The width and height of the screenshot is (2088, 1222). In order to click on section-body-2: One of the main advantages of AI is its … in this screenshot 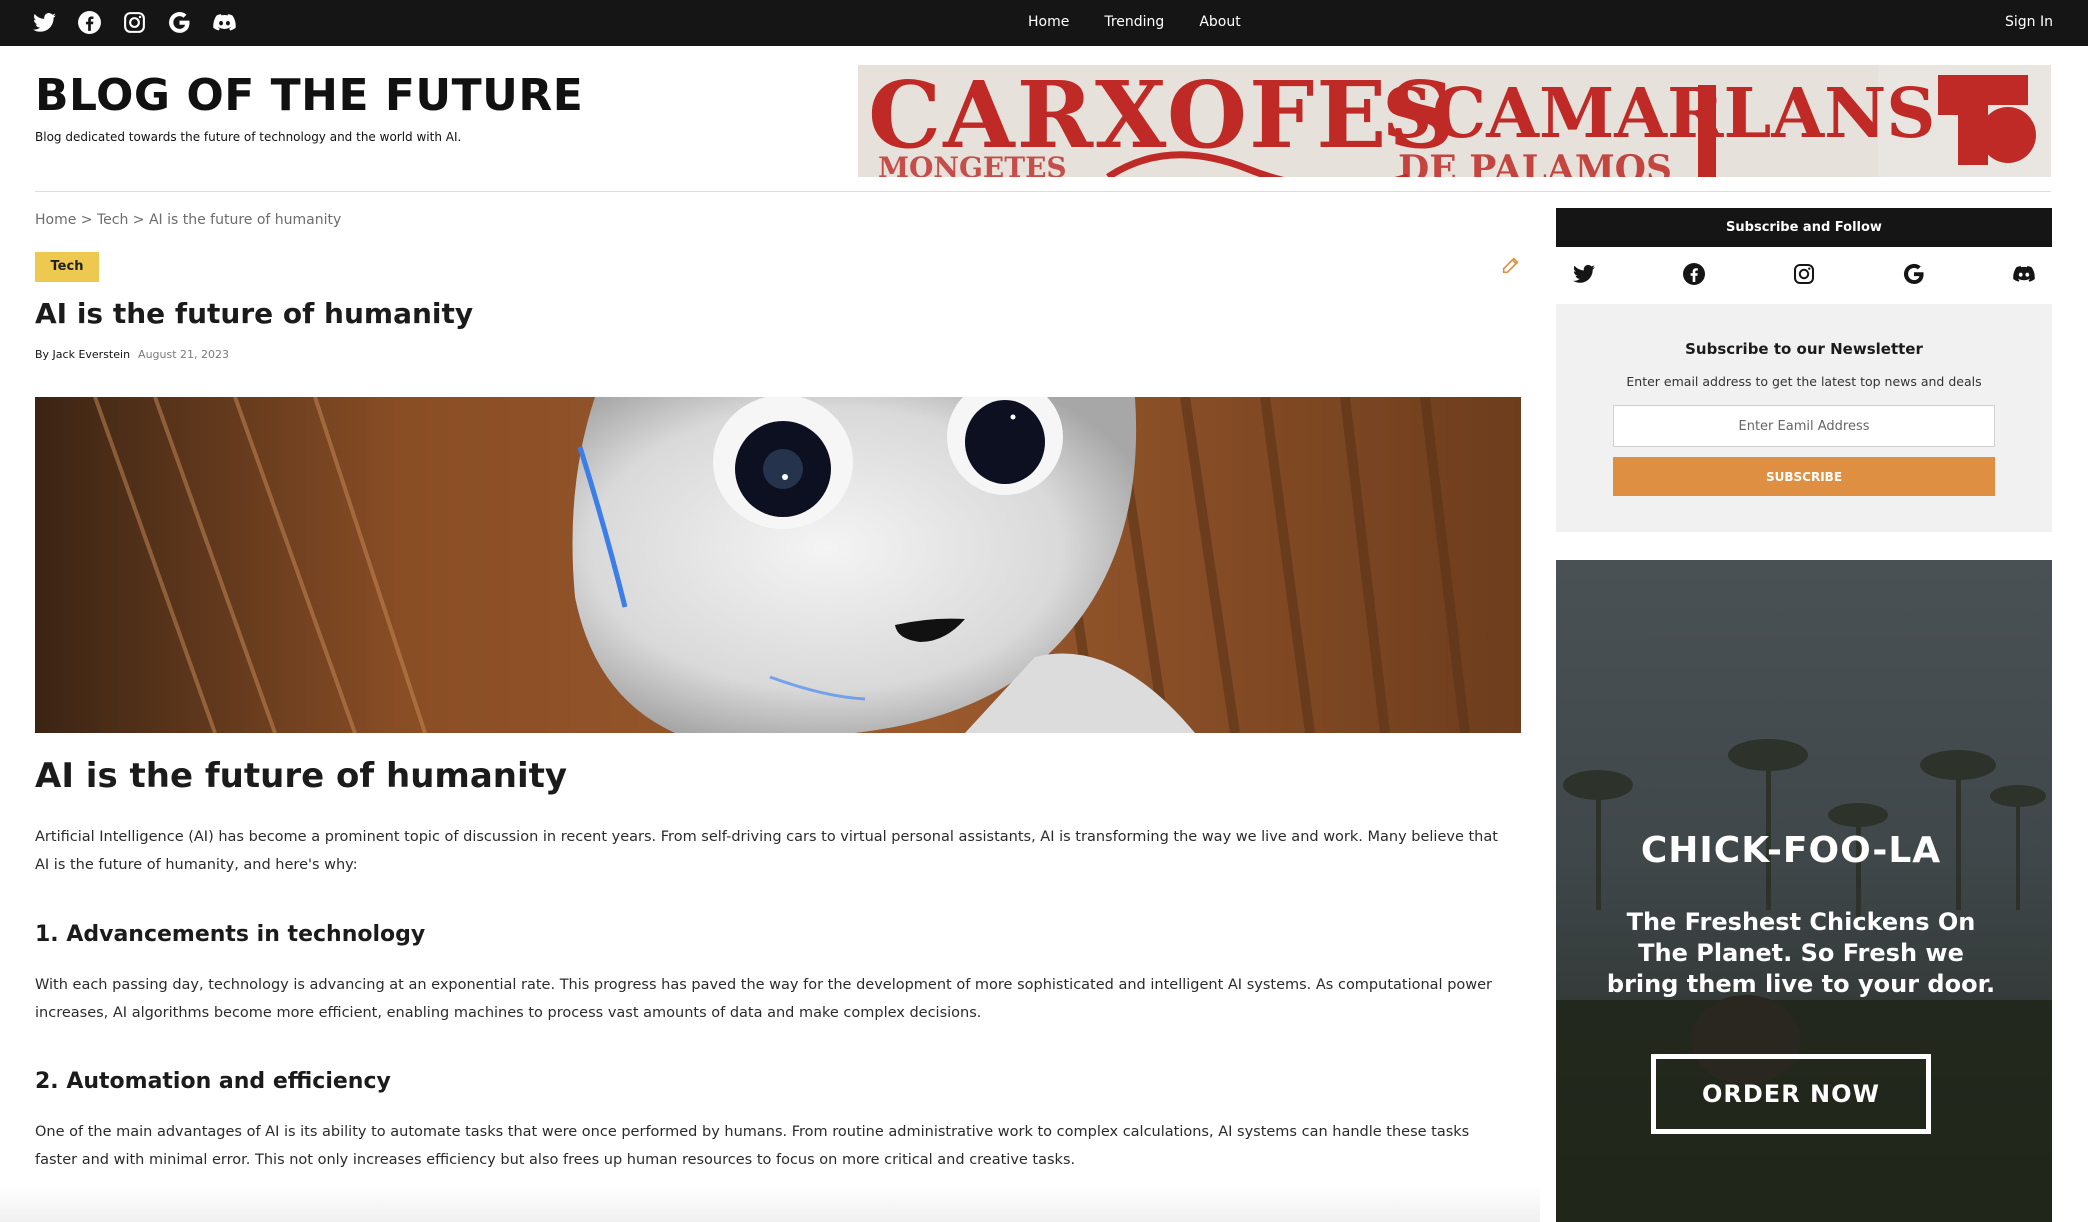, I will do `click(752, 1146)`.